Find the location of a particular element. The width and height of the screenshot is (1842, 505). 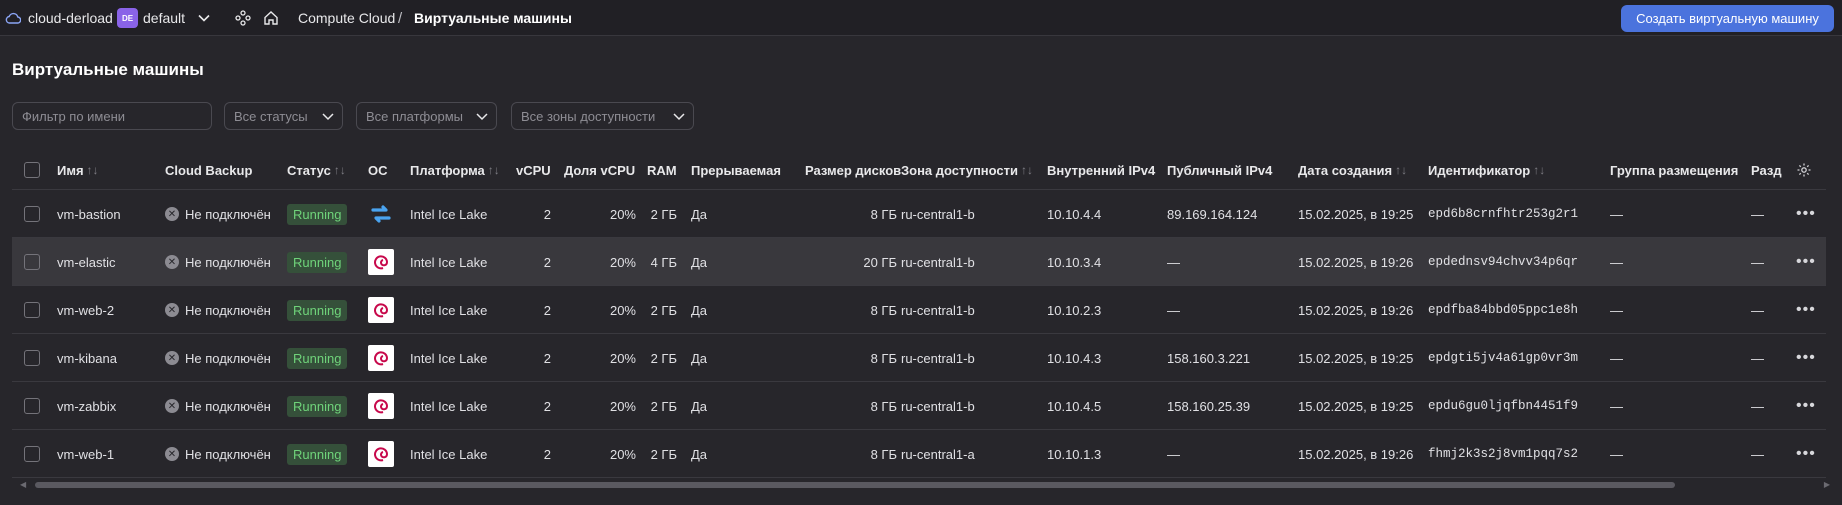

name-filter is located at coordinates (112, 116).